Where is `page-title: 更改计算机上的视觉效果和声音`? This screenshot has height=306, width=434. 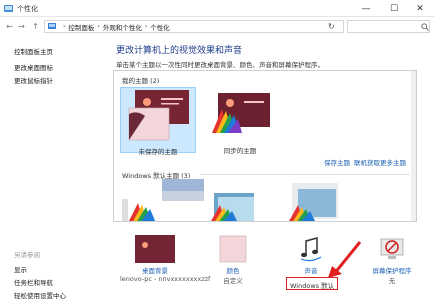 page-title: 更改计算机上的视觉效果和声音 is located at coordinates (179, 51).